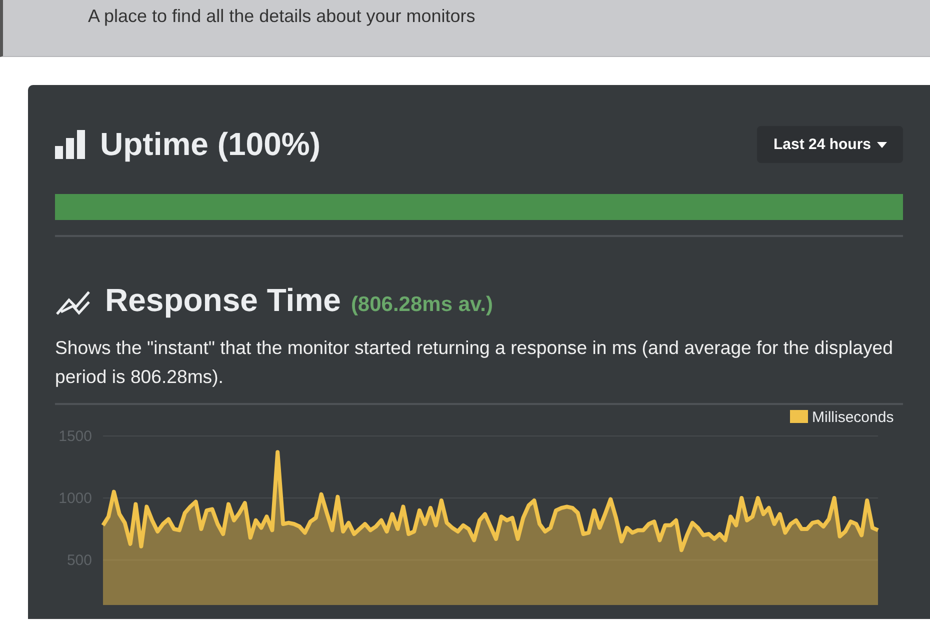  I want to click on uptime-heading: Uptime (100%), so click(210, 144).